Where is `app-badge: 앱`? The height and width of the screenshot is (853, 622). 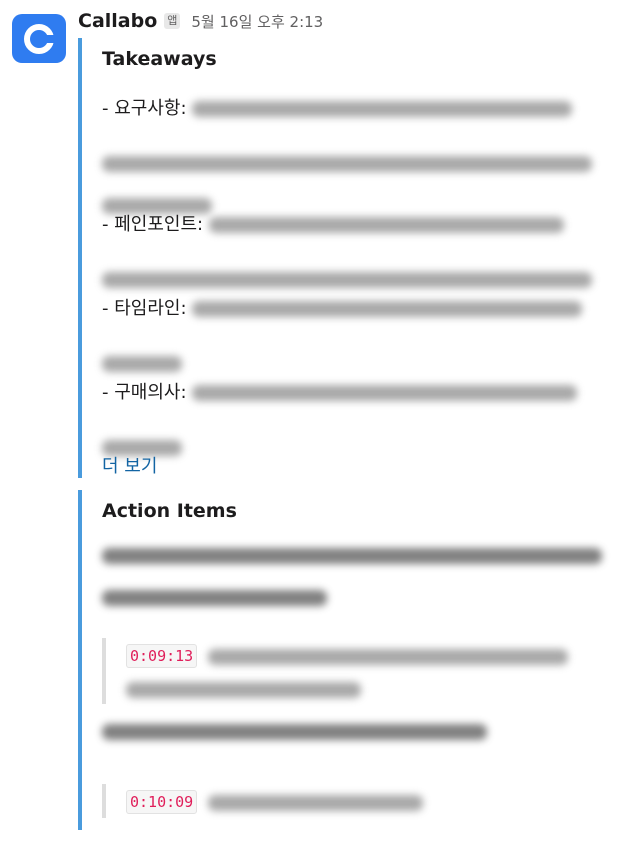
app-badge: 앱 is located at coordinates (172, 21).